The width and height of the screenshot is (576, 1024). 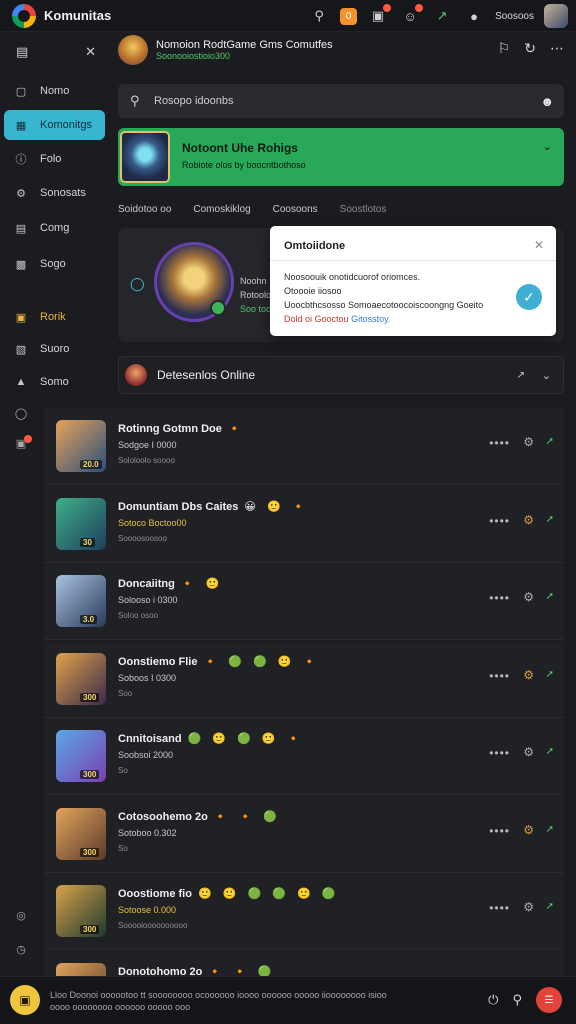 What do you see at coordinates (557, 48) in the screenshot?
I see `more-icon: ⋯` at bounding box center [557, 48].